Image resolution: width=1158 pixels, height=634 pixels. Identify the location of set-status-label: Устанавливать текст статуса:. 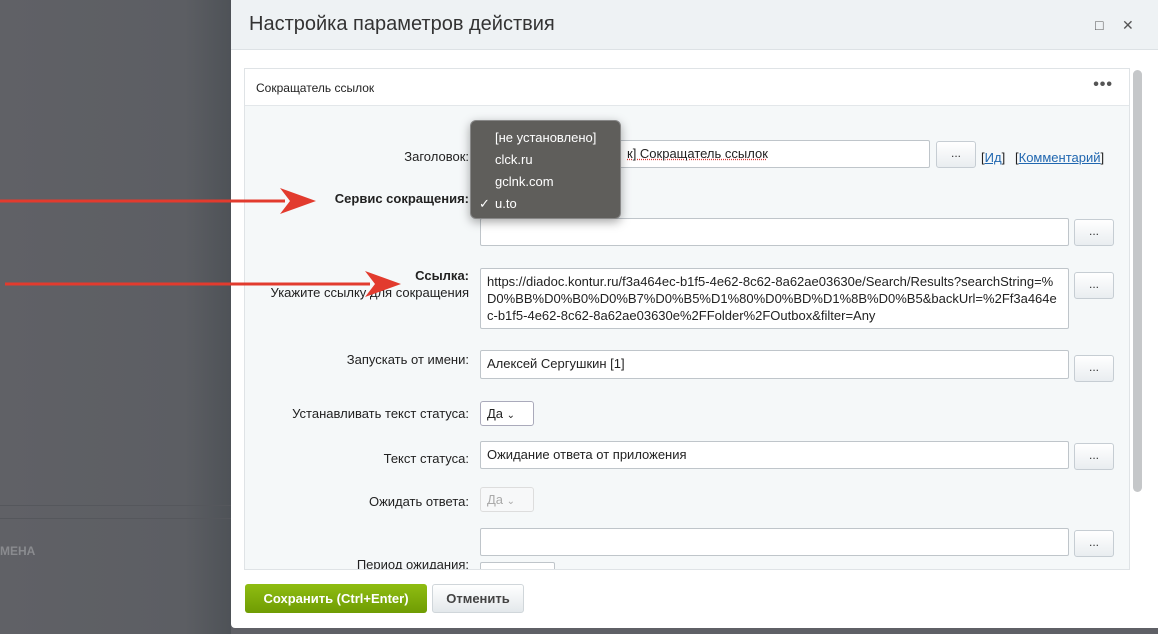
(380, 413).